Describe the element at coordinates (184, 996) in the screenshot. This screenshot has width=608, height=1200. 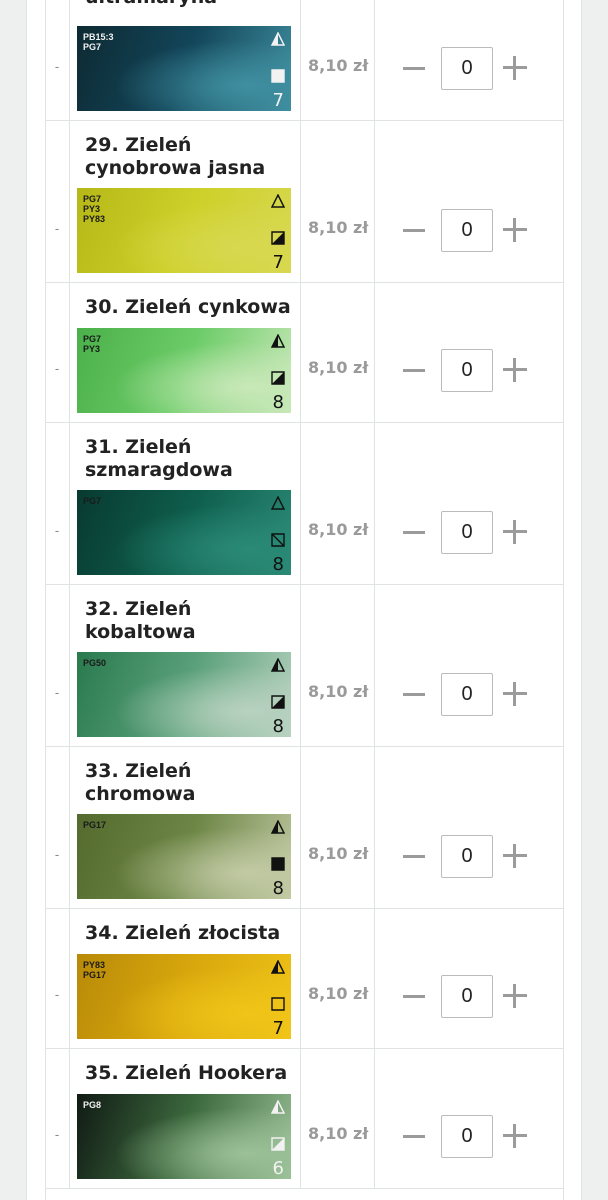
I see `color-swatch: PY83 PG17 7` at that location.